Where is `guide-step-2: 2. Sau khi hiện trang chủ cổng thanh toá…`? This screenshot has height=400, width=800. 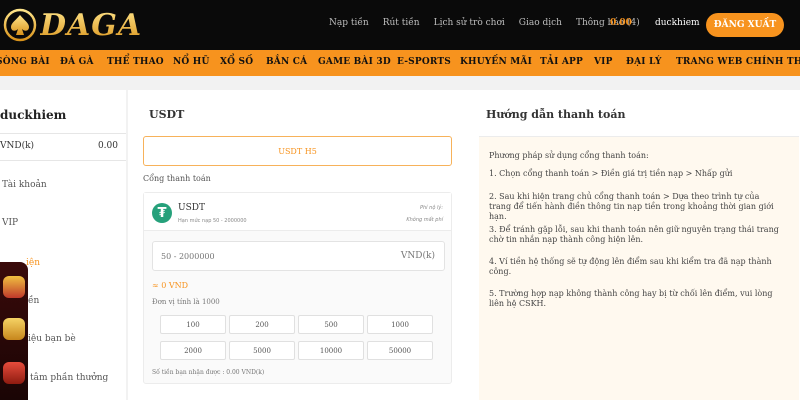 guide-step-2: 2. Sau khi hiện trang chủ cổng thanh toá… is located at coordinates (631, 206).